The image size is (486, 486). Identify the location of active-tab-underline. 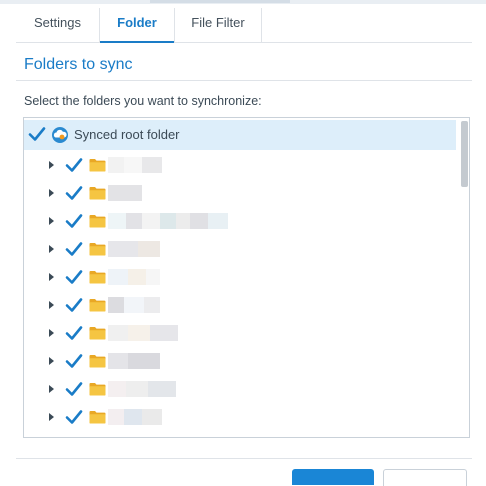
(137, 42).